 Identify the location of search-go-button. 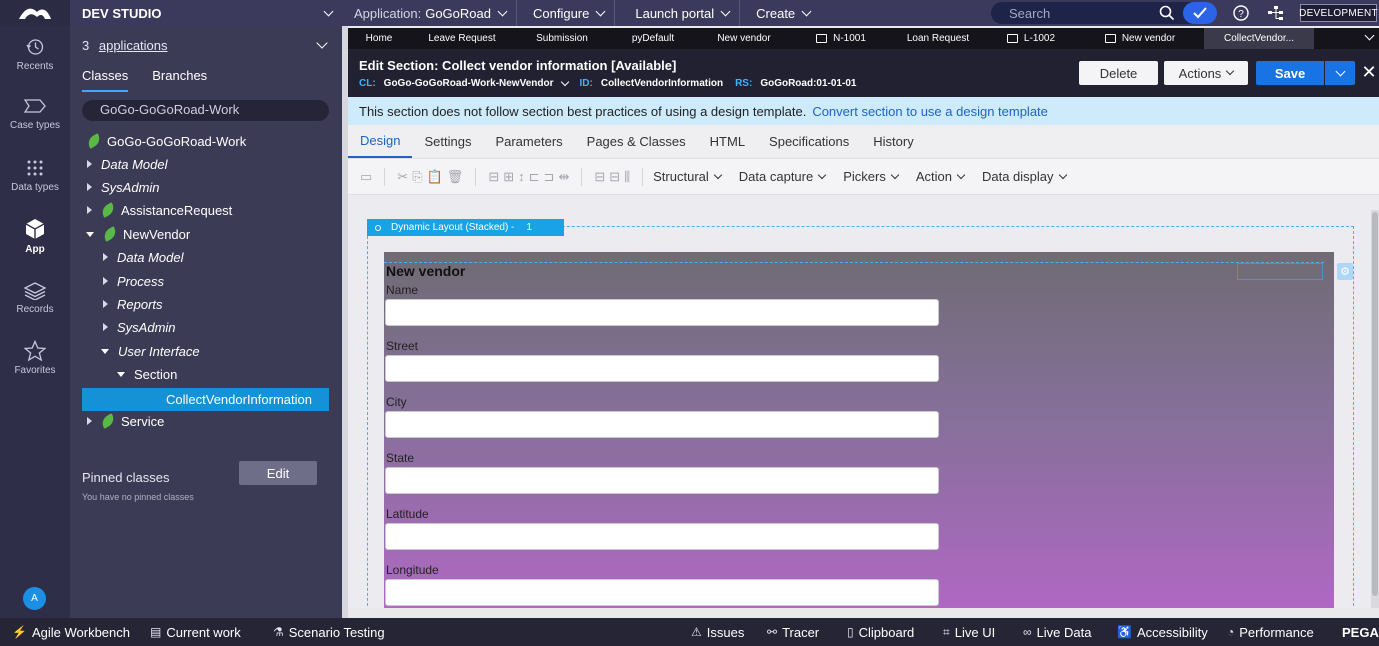
(1200, 13).